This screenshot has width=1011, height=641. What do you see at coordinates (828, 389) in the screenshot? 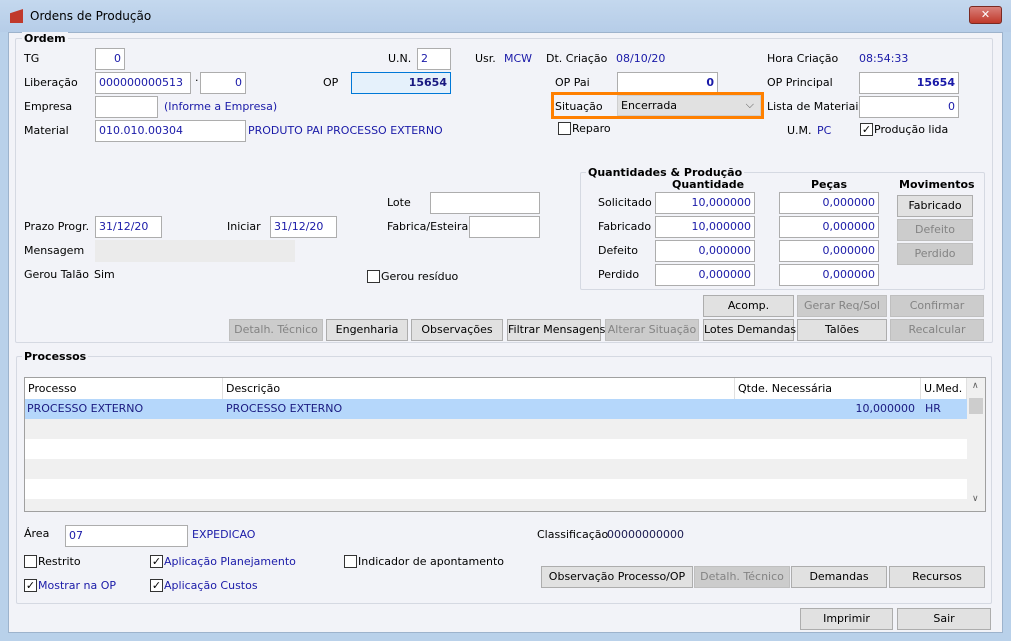
I see `col-qtde: Qtde. Necessária` at bounding box center [828, 389].